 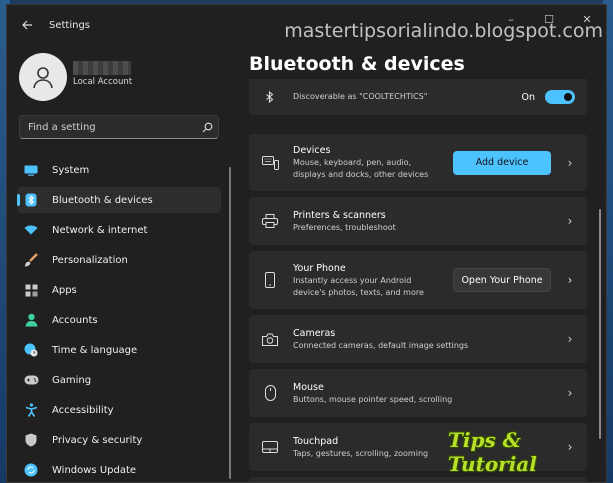 What do you see at coordinates (492, 452) in the screenshot?
I see `tips-tutorial-logo: Tips & Tutorial` at bounding box center [492, 452].